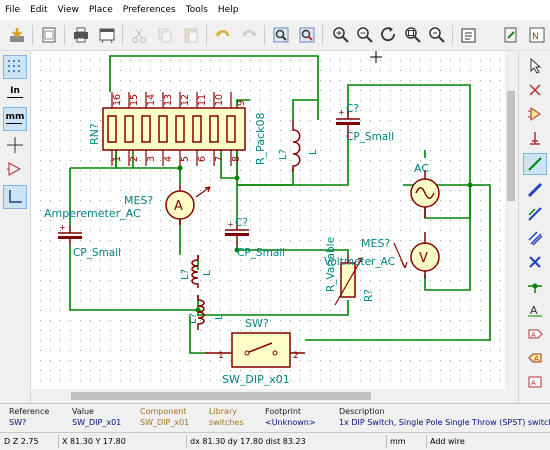  Describe the element at coordinates (185, 100) in the screenshot. I see `pin-number: 12` at that location.